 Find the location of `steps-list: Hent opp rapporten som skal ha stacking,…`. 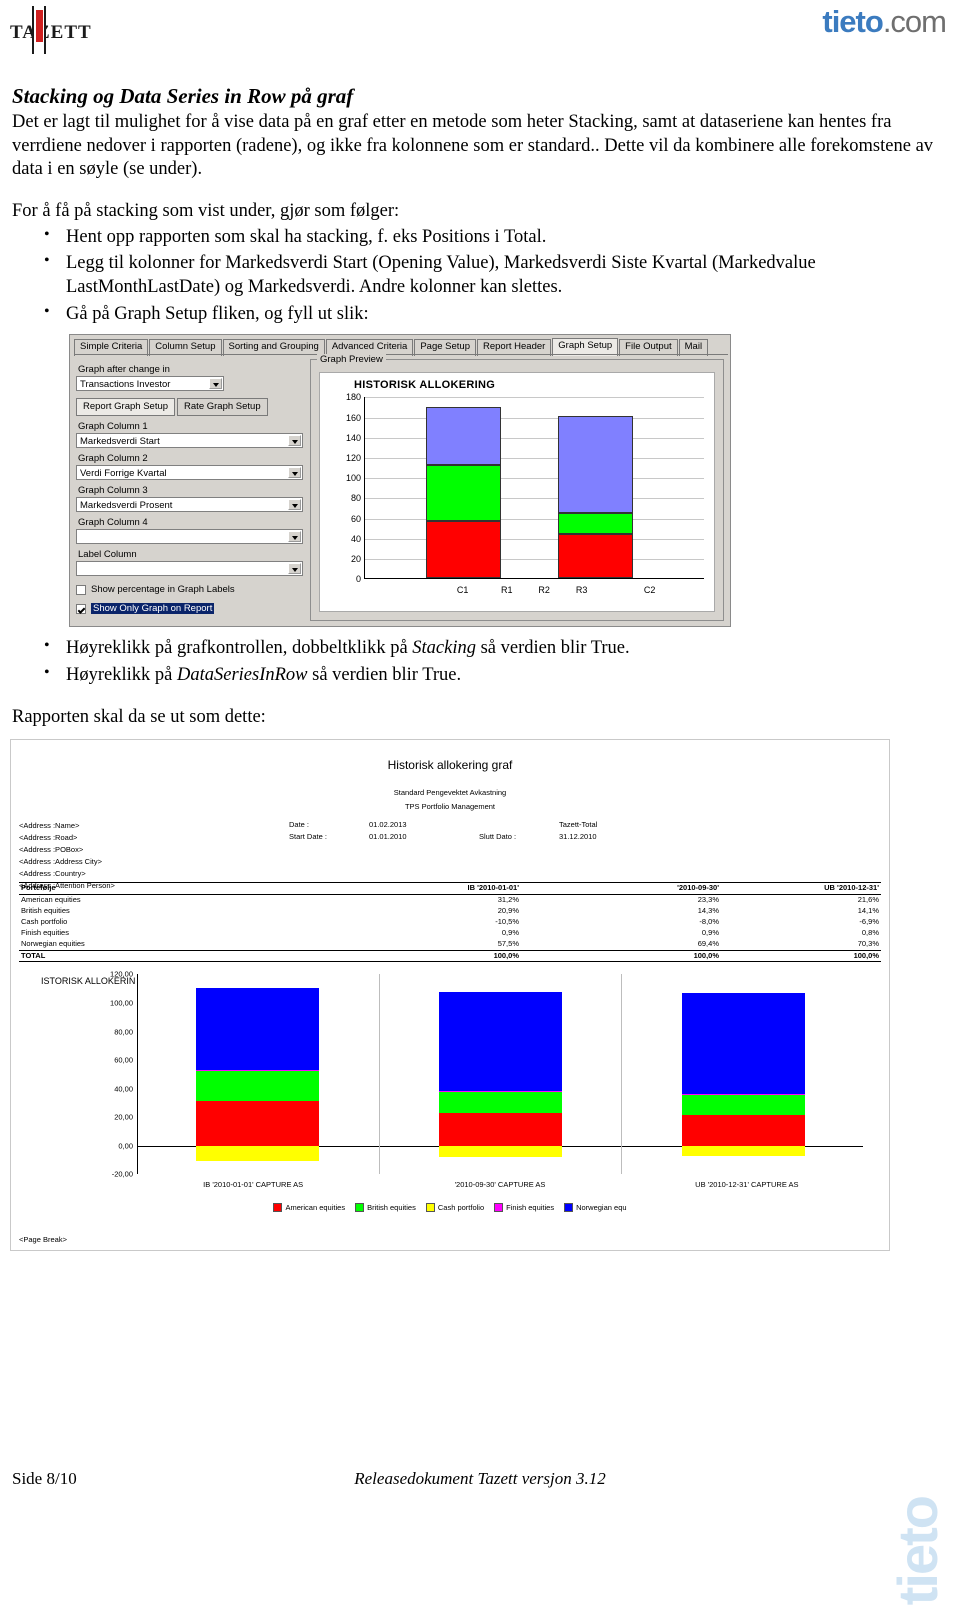

steps-list: Hent opp rapporten som skal ha stacking,… is located at coordinates (480, 276).